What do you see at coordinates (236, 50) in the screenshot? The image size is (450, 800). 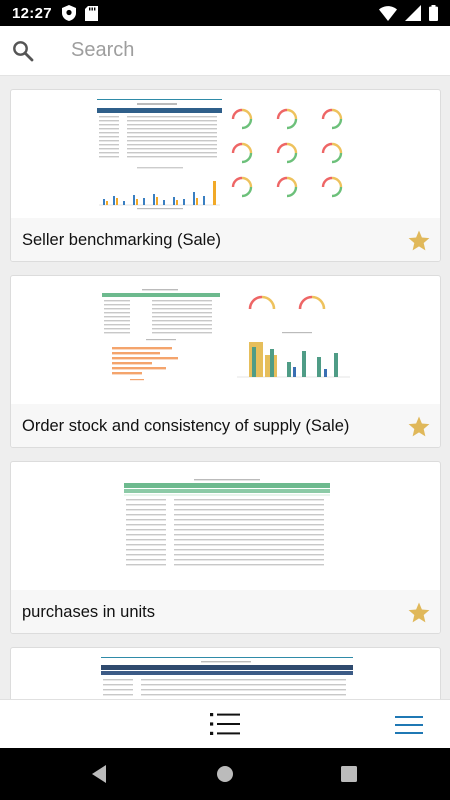 I see `search-input` at bounding box center [236, 50].